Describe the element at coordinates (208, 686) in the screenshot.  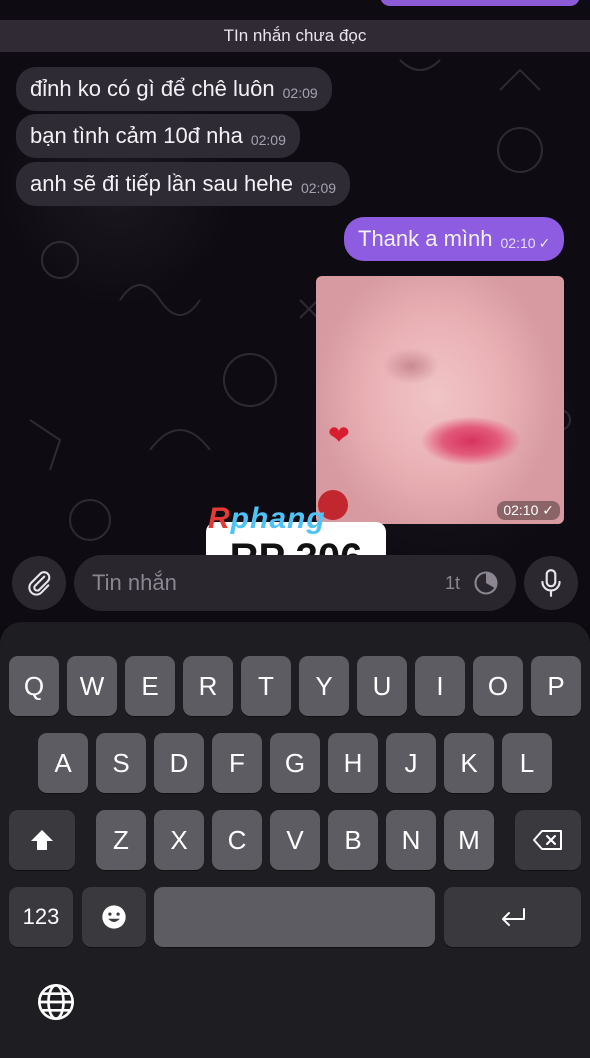
I see `key-r: R` at that location.